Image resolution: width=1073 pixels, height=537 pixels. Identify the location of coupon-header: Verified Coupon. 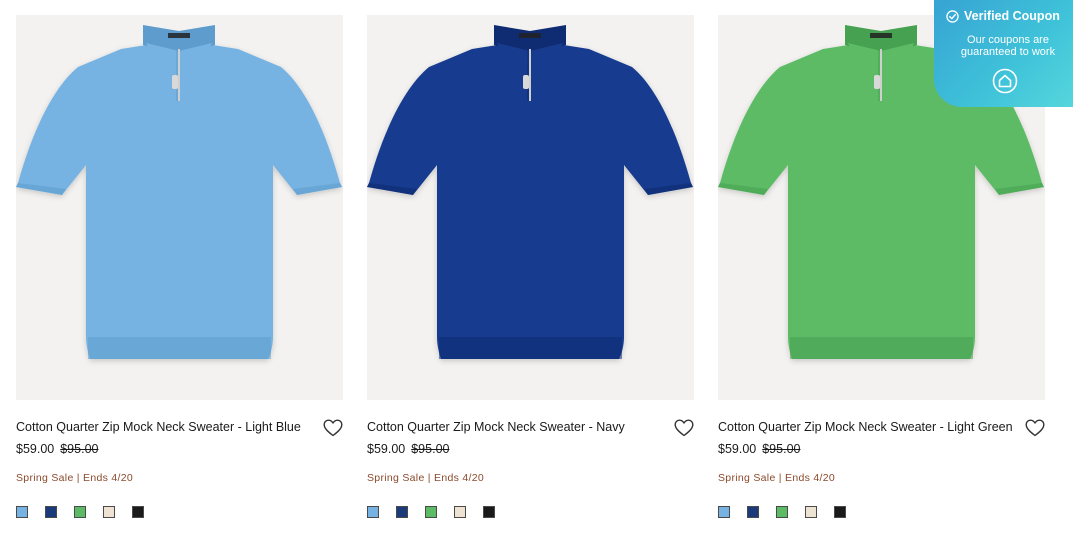
(1003, 16).